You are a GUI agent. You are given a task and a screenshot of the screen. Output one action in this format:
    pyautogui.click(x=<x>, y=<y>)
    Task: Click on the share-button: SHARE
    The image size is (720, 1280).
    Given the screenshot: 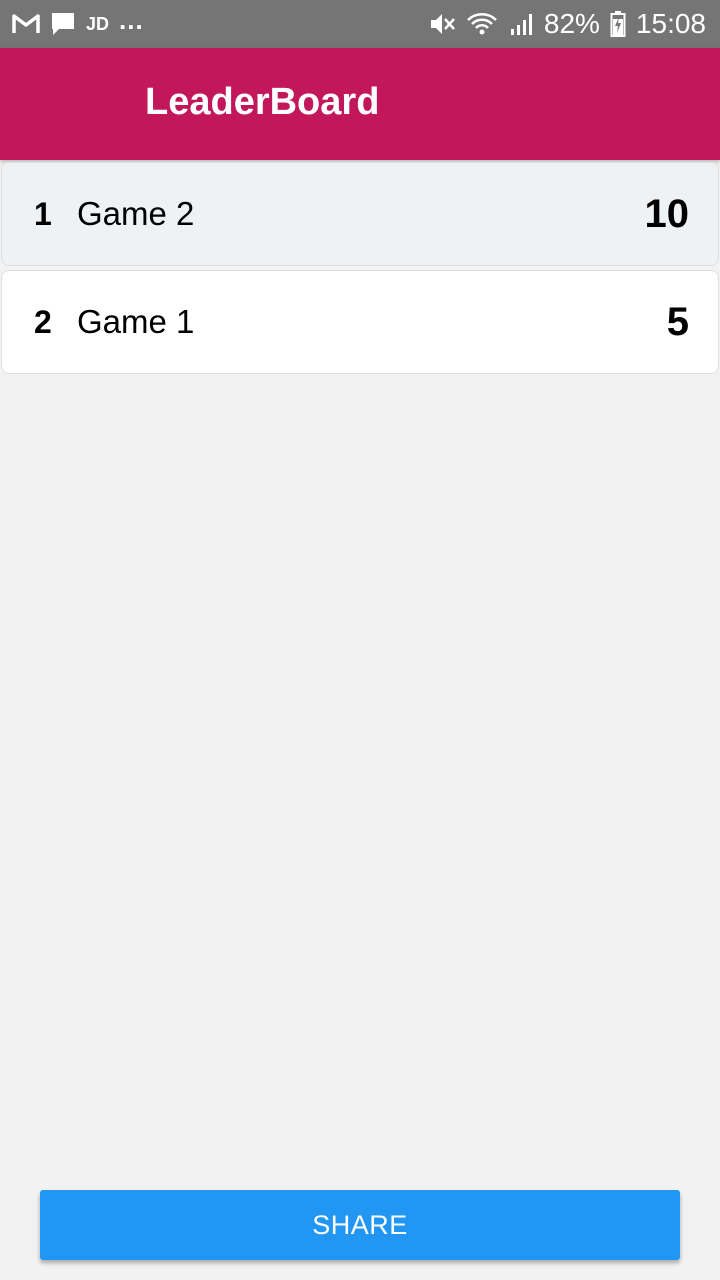 What is the action you would take?
    pyautogui.click(x=360, y=1225)
    